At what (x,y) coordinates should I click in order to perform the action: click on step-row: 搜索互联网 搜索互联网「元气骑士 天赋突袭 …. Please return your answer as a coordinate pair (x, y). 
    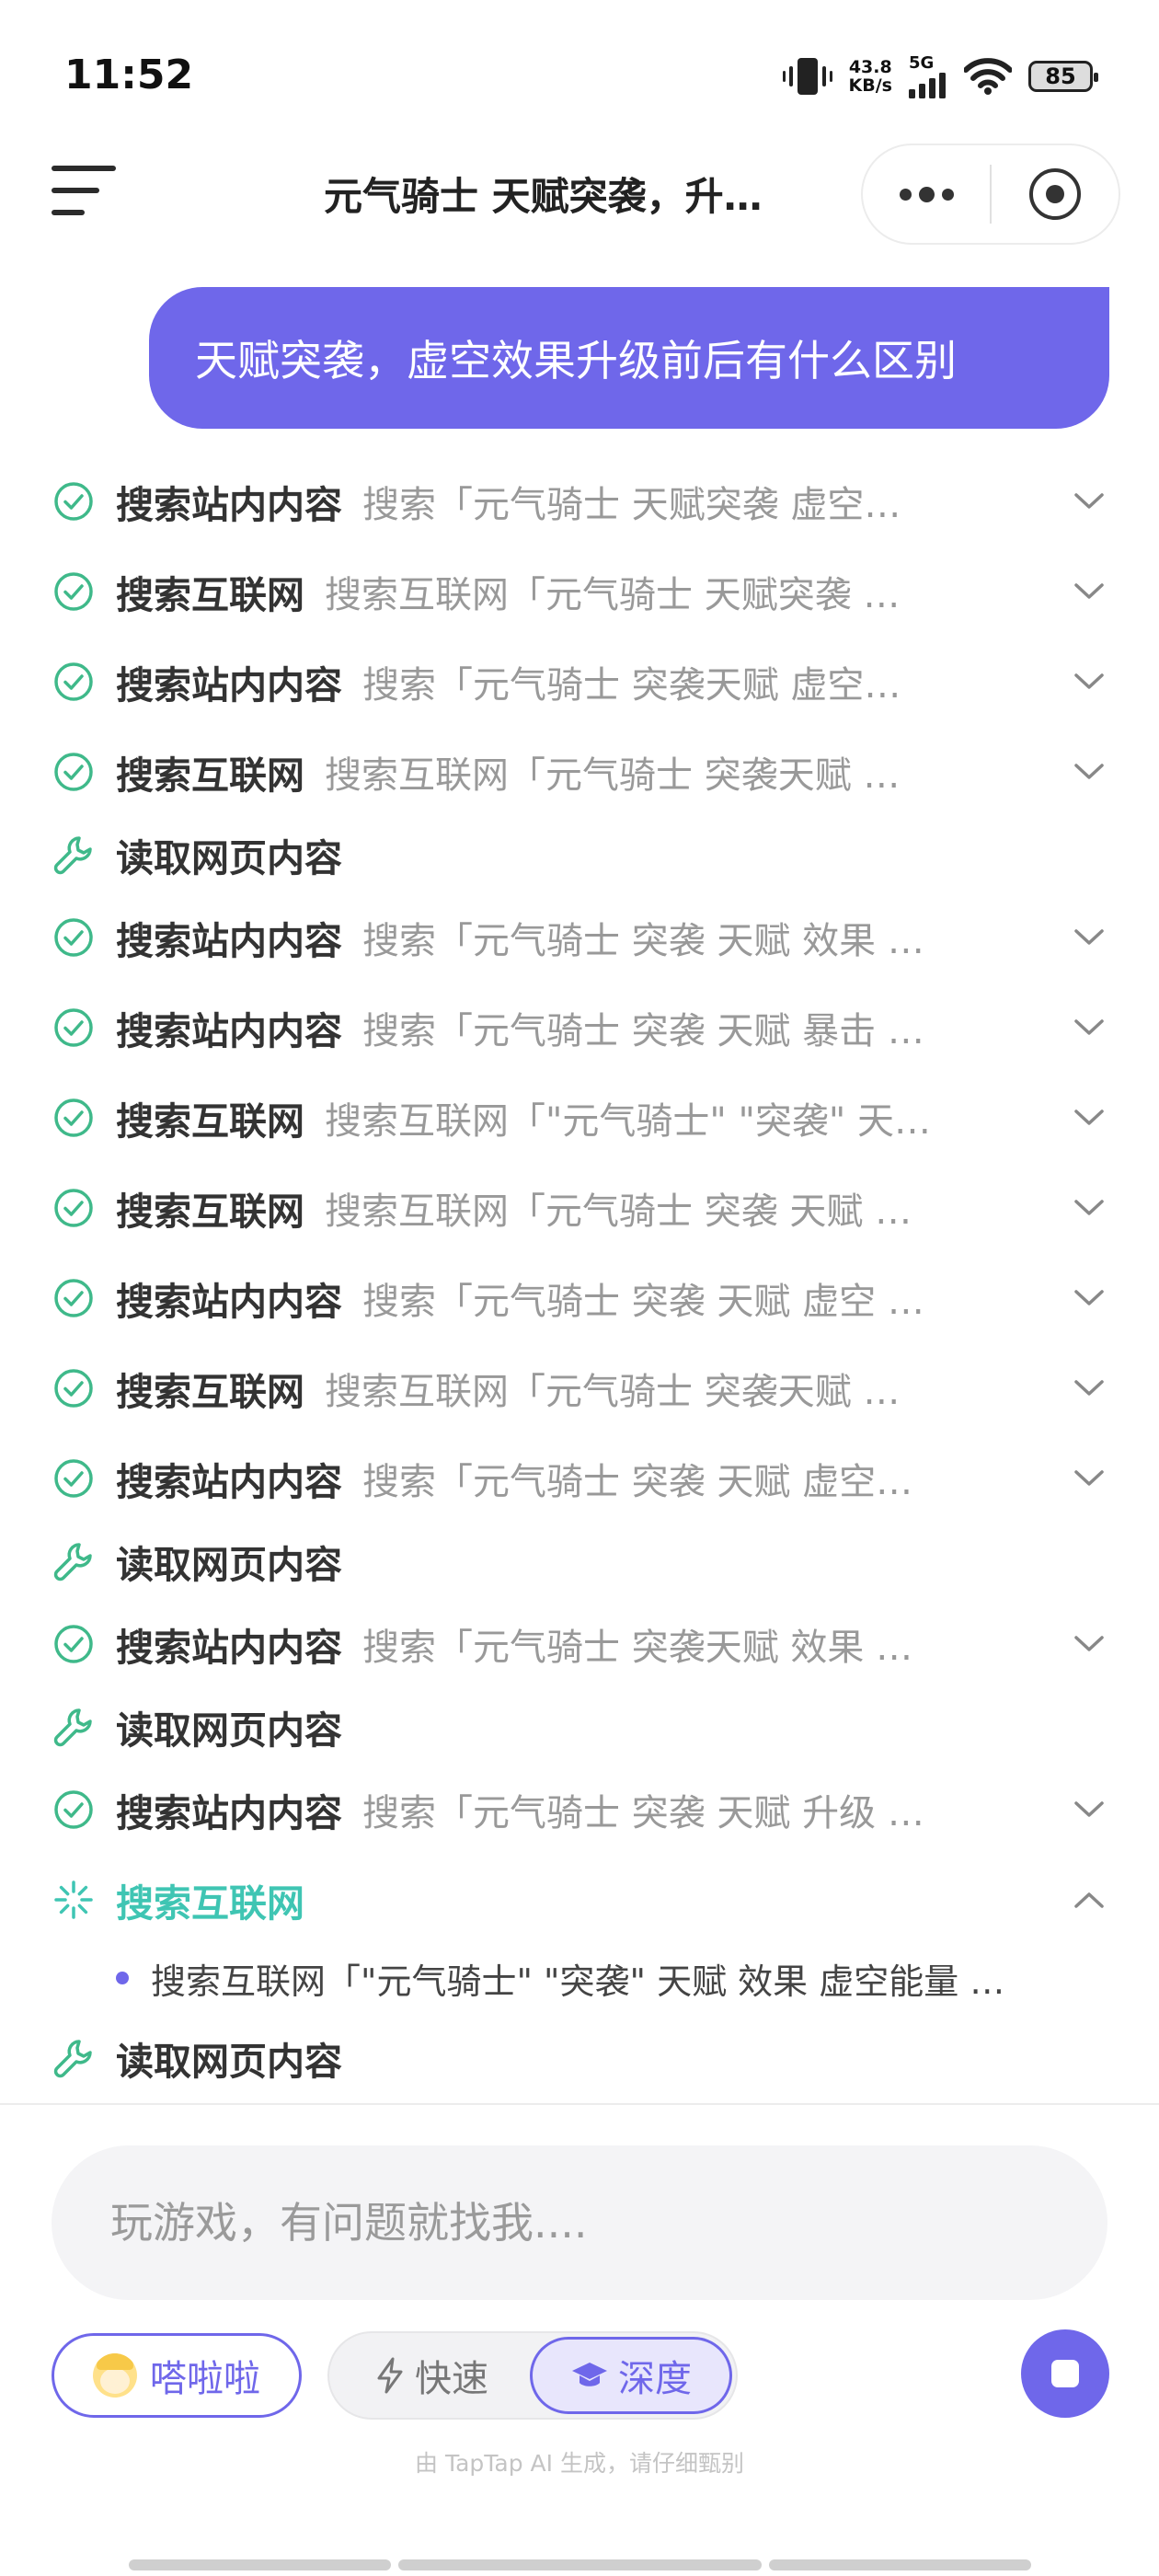
    Looking at the image, I should click on (580, 591).